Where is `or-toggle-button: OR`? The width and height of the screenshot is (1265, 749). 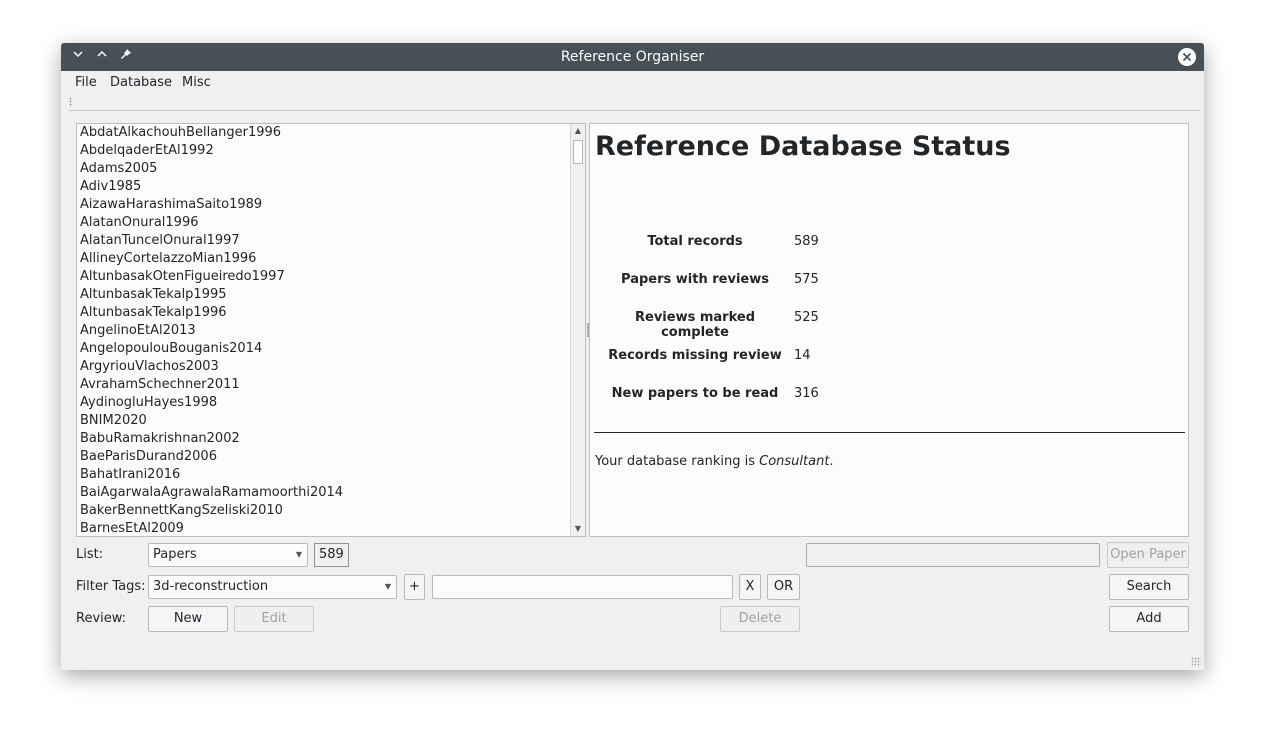
or-toggle-button: OR is located at coordinates (783, 587).